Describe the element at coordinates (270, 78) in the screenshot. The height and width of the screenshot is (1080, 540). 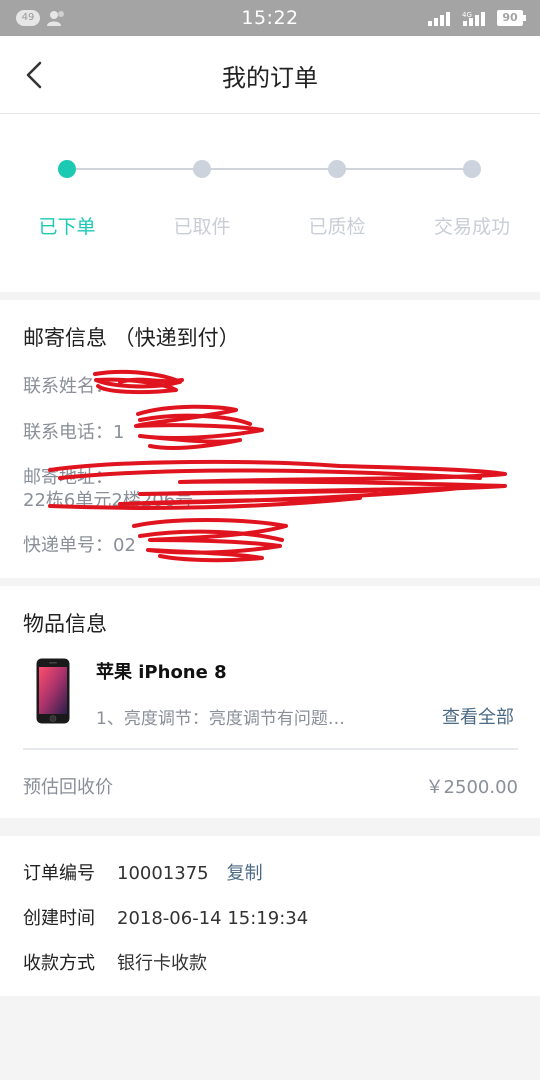
I see `page-title: 我的订单` at that location.